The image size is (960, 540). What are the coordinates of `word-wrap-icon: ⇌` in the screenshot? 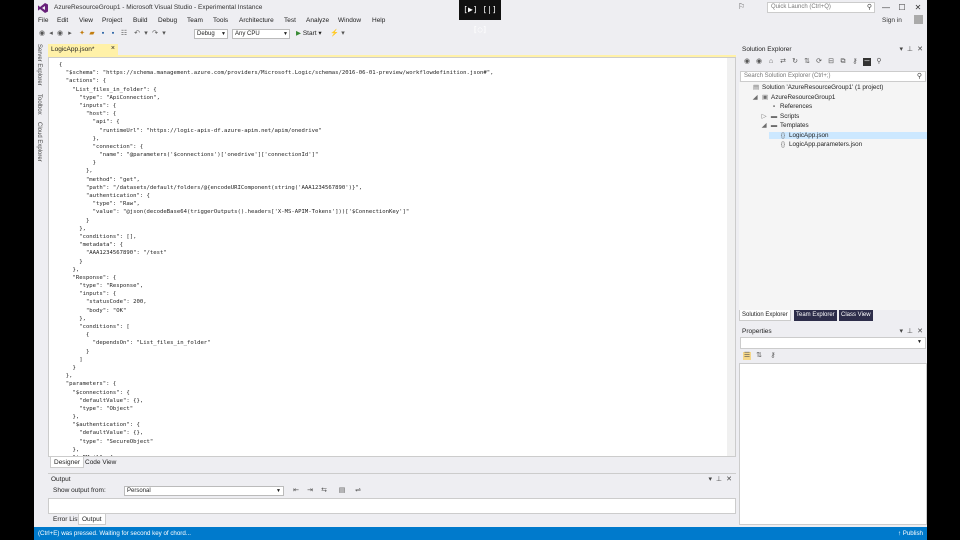 It's located at (358, 491).